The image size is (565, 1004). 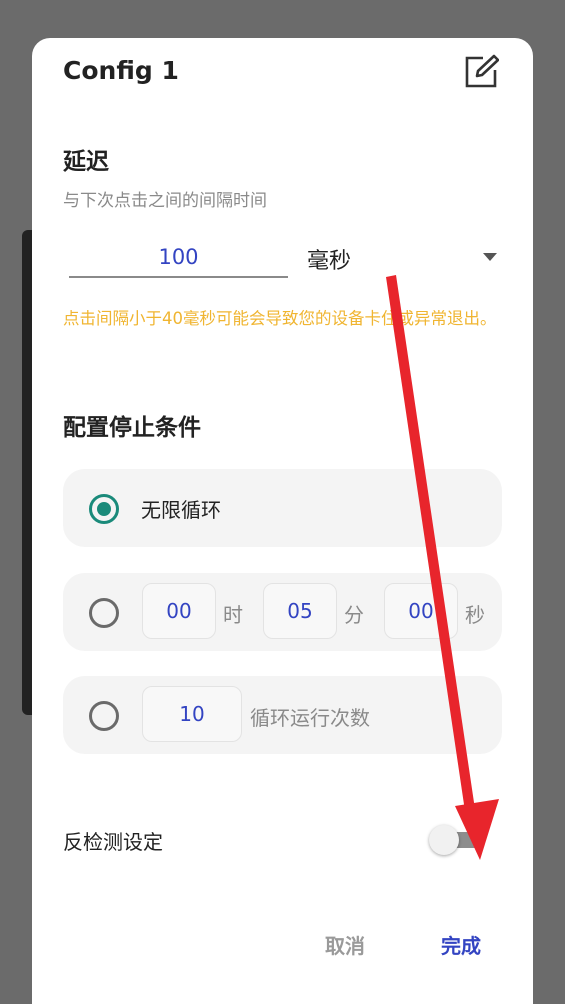 What do you see at coordinates (421, 611) in the screenshot?
I see `seconds-input: 00` at bounding box center [421, 611].